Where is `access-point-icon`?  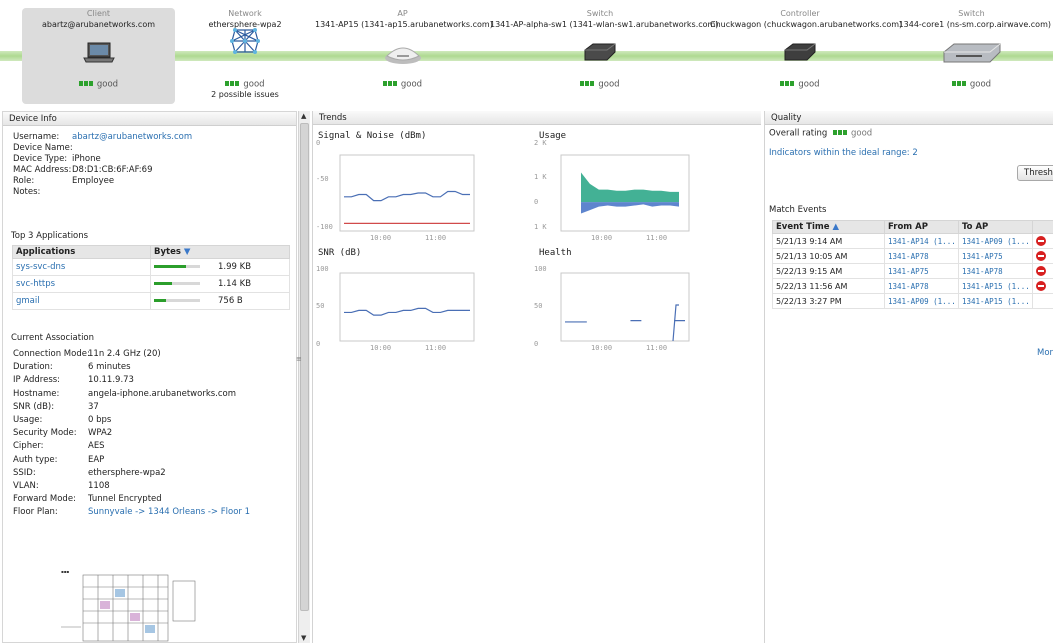 access-point-icon is located at coordinates (403, 55).